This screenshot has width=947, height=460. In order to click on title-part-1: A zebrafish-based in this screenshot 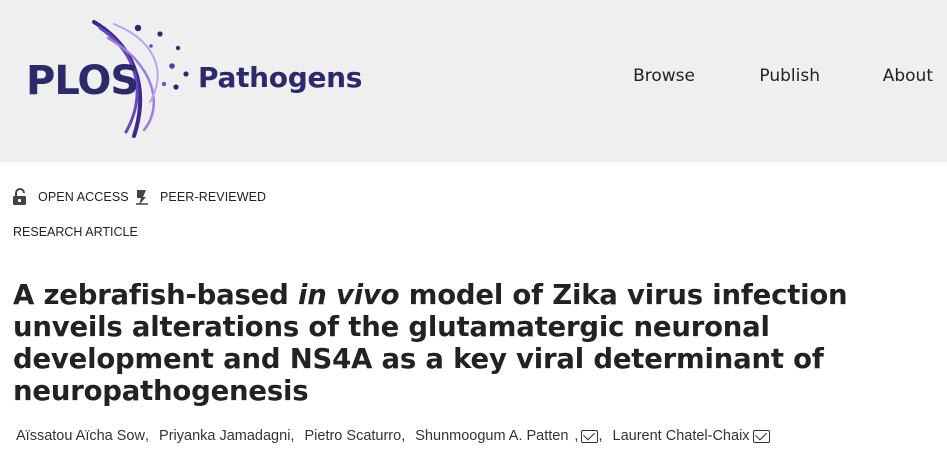, I will do `click(155, 295)`.